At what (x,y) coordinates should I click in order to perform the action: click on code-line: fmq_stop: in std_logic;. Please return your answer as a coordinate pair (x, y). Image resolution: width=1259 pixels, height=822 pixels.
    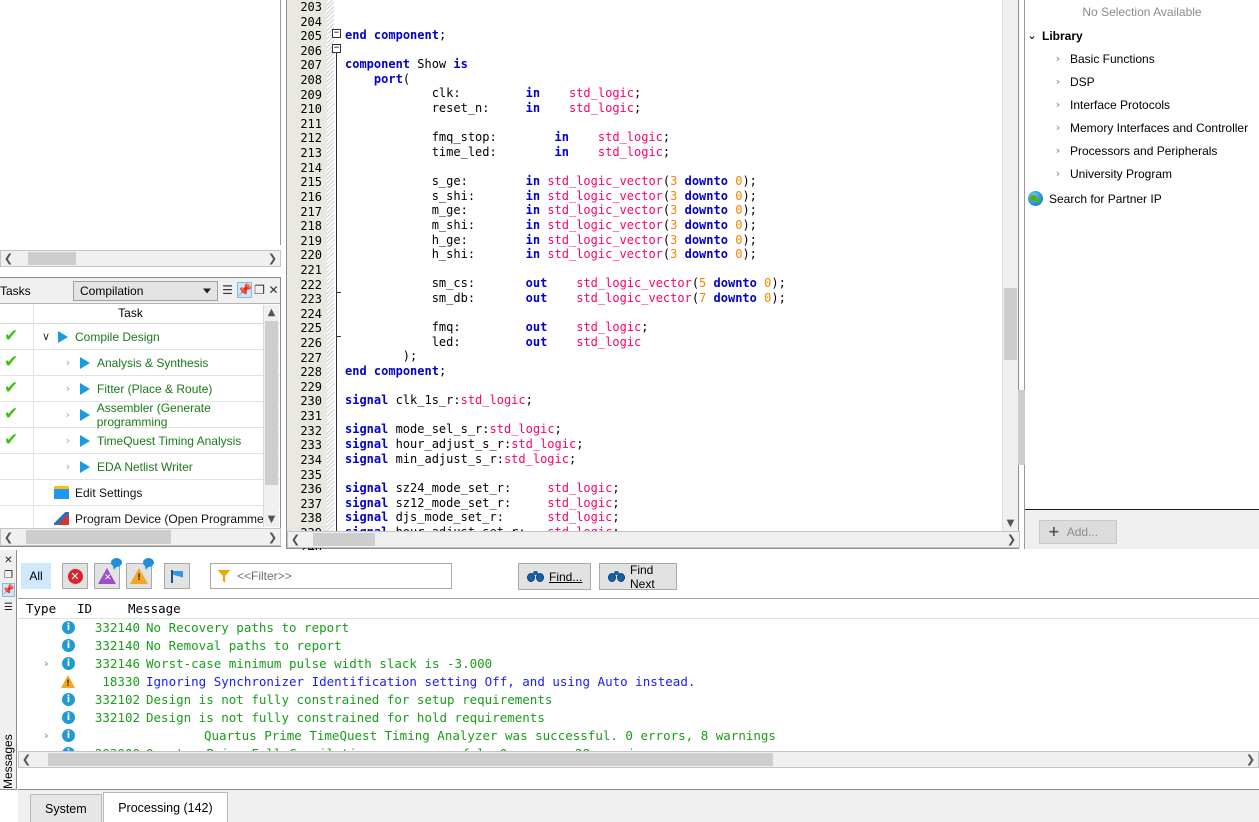
    Looking at the image, I should click on (673, 137).